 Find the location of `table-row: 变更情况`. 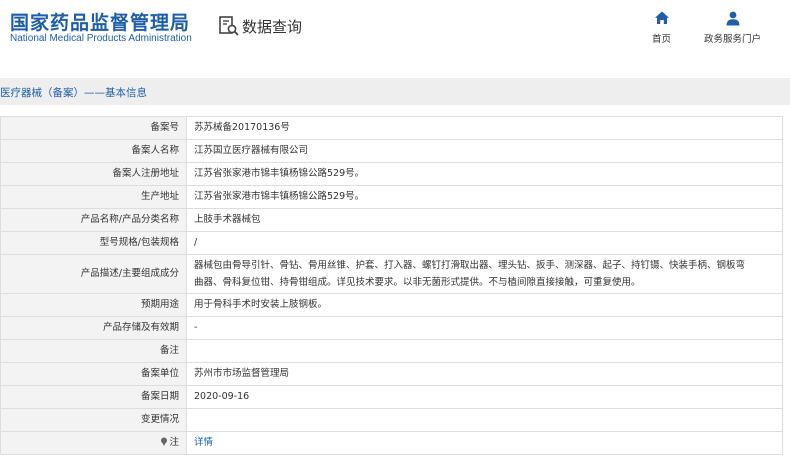

table-row: 变更情况 is located at coordinates (391, 420).